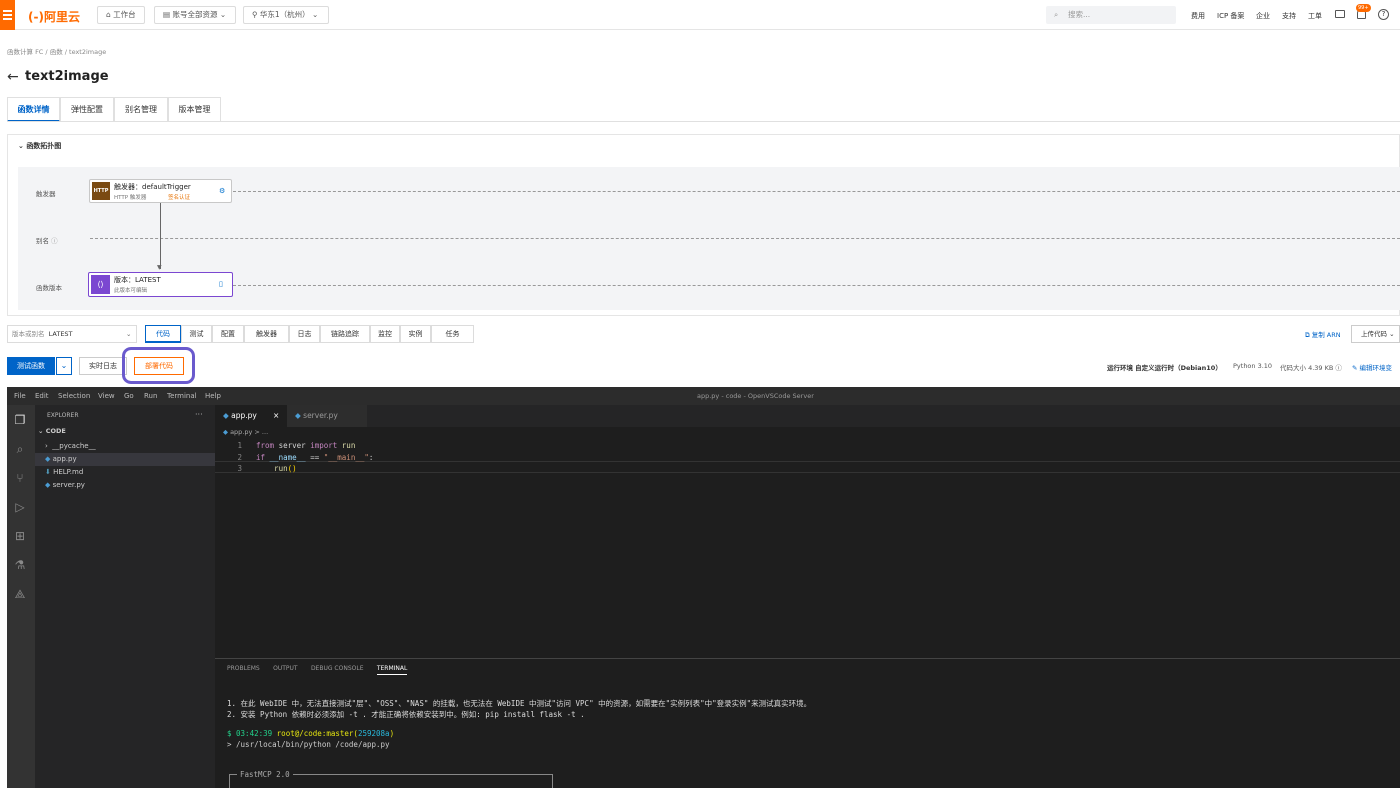 The width and height of the screenshot is (1400, 788). Describe the element at coordinates (25, 52) in the screenshot. I see `breadcrumb-fc: 函数计算 FC` at that location.